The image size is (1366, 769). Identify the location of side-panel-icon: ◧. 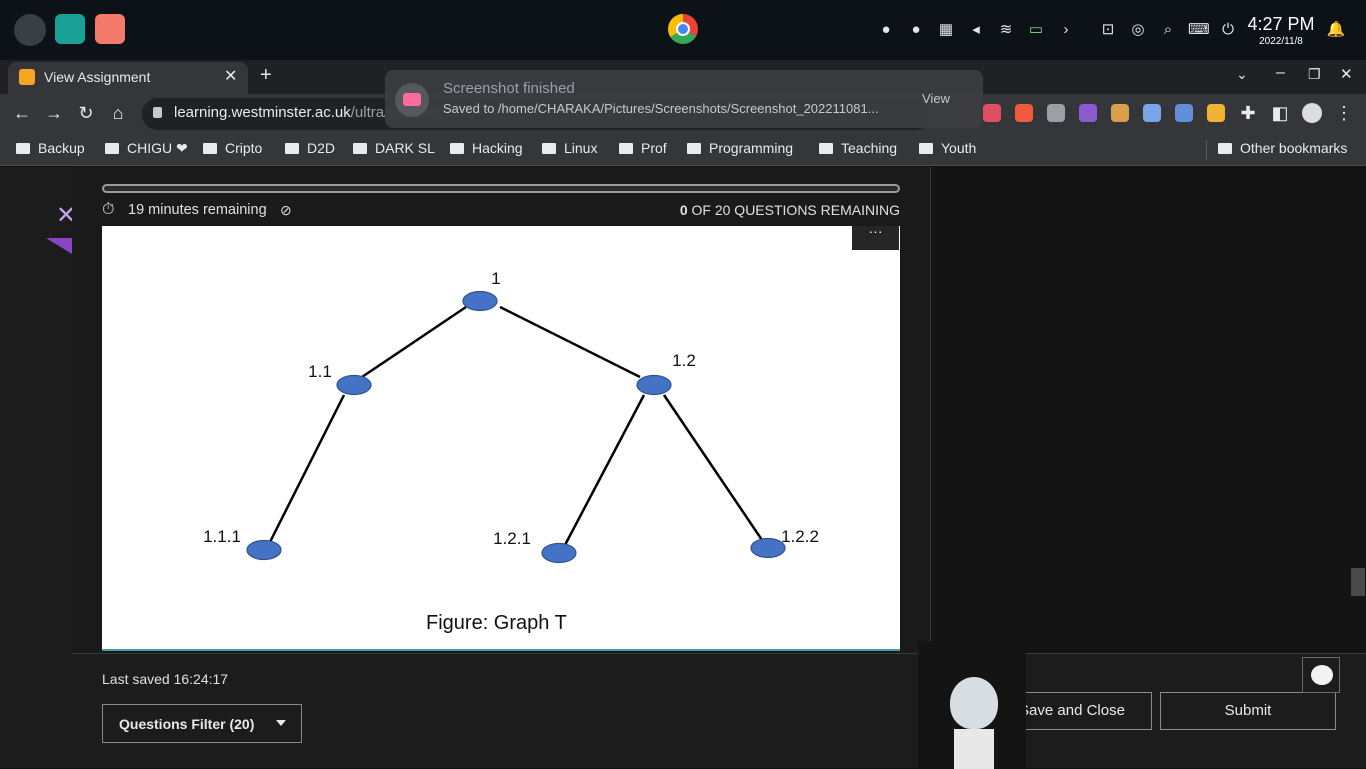
(1280, 113).